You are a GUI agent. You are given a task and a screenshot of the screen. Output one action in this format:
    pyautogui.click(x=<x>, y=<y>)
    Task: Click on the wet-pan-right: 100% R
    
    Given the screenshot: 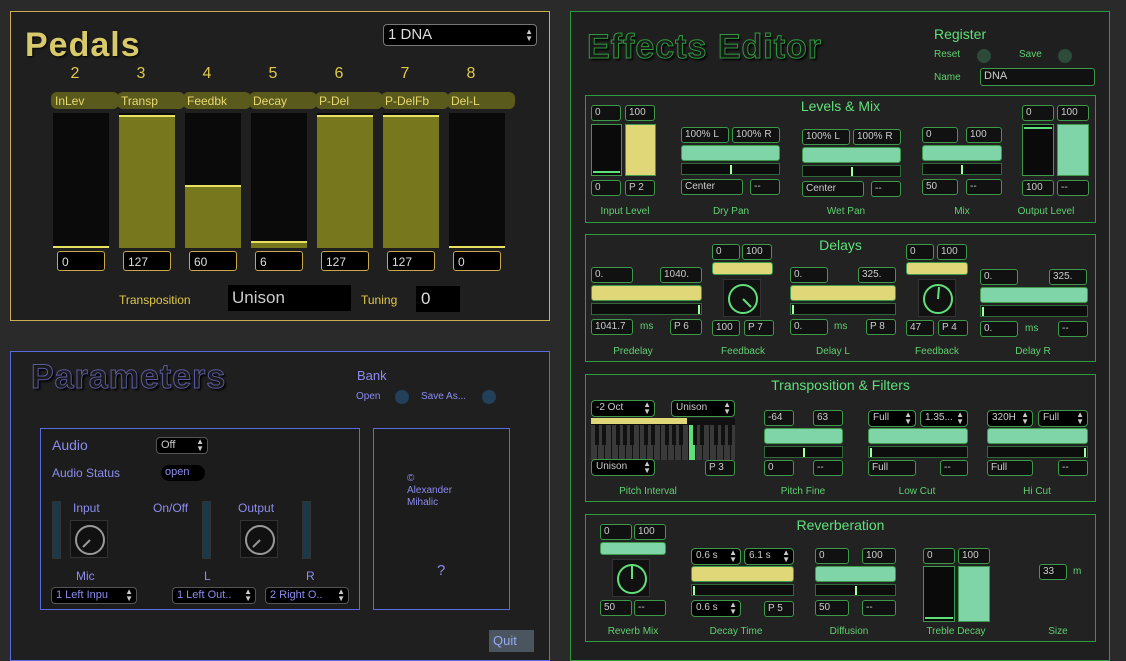 What is the action you would take?
    pyautogui.click(x=877, y=137)
    